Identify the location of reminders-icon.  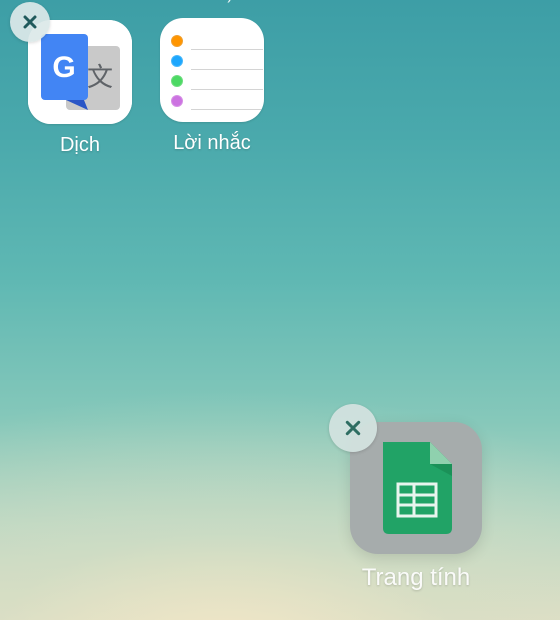
(212, 70).